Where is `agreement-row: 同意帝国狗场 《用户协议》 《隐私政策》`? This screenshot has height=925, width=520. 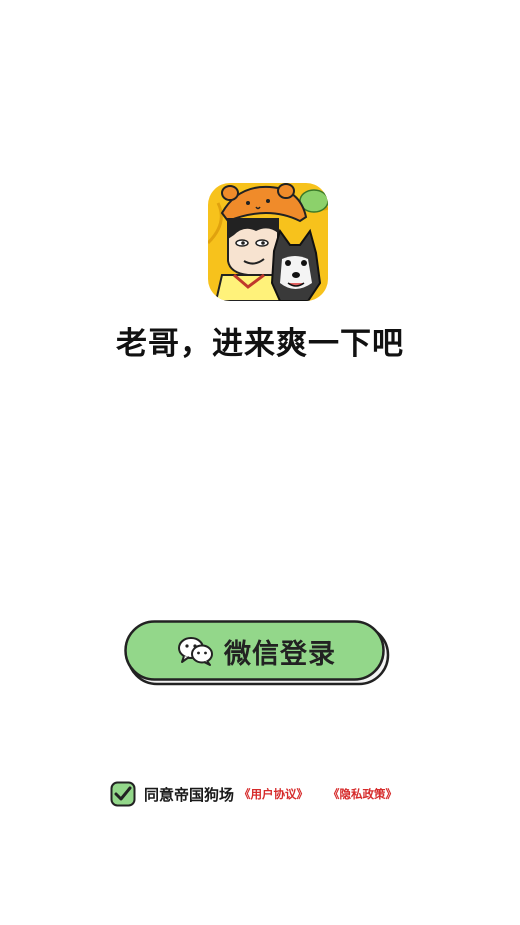 agreement-row: 同意帝国狗场 《用户协议》 《隐私政策》 is located at coordinates (253, 794).